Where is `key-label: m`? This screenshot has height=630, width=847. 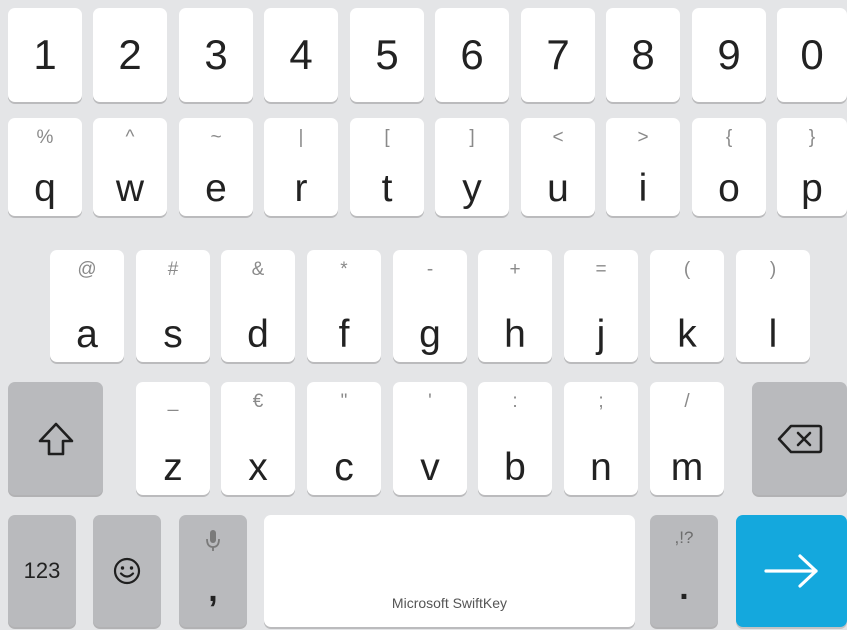 key-label: m is located at coordinates (687, 467).